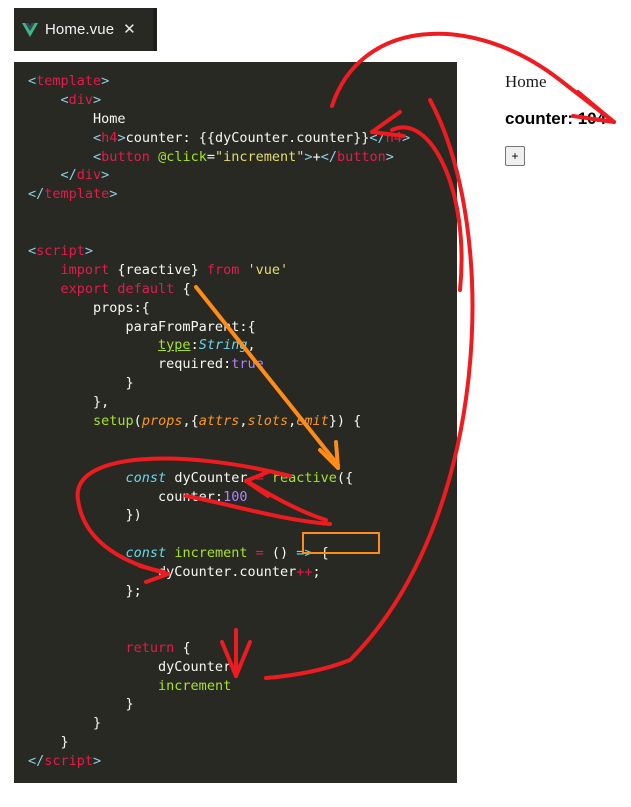  Describe the element at coordinates (174, 269) in the screenshot. I see `code-line: import {reactive} from 'vue'` at that location.